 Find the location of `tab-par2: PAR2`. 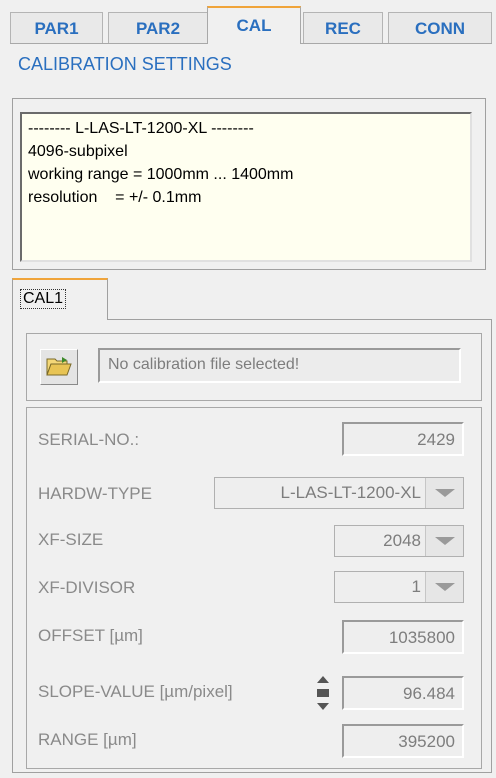

tab-par2: PAR2 is located at coordinates (158, 28).